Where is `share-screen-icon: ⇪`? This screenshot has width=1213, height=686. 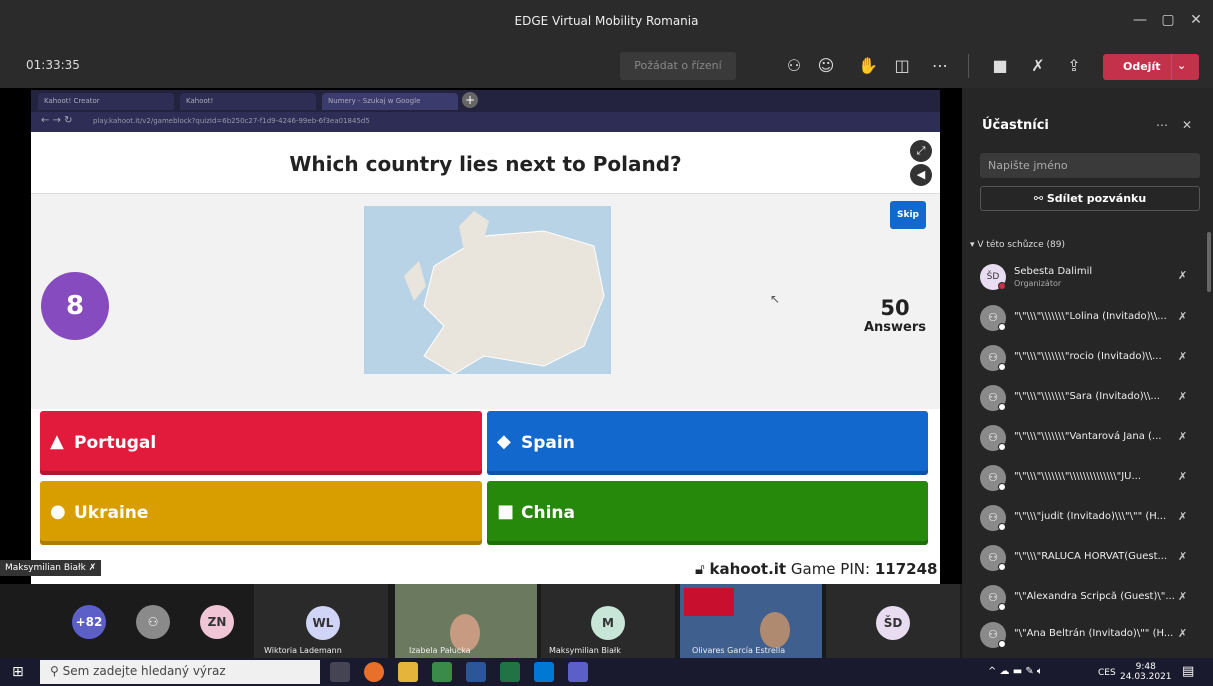
share-screen-icon: ⇪ is located at coordinates (1074, 66).